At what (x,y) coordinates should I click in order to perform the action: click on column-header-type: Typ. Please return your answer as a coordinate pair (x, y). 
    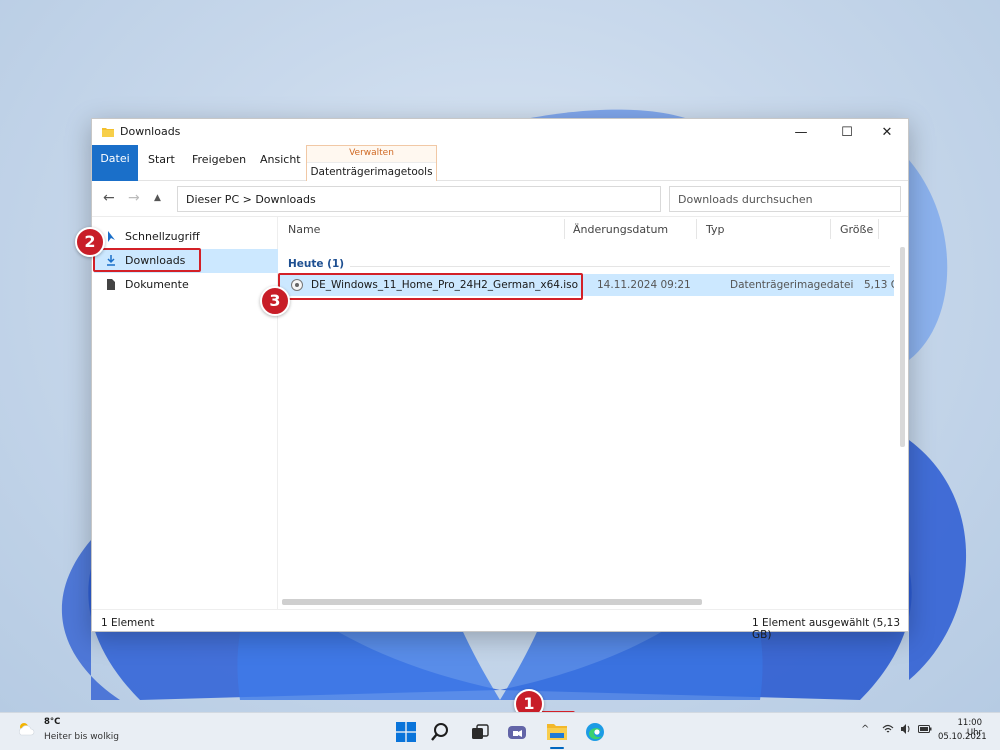
    Looking at the image, I should click on (715, 229).